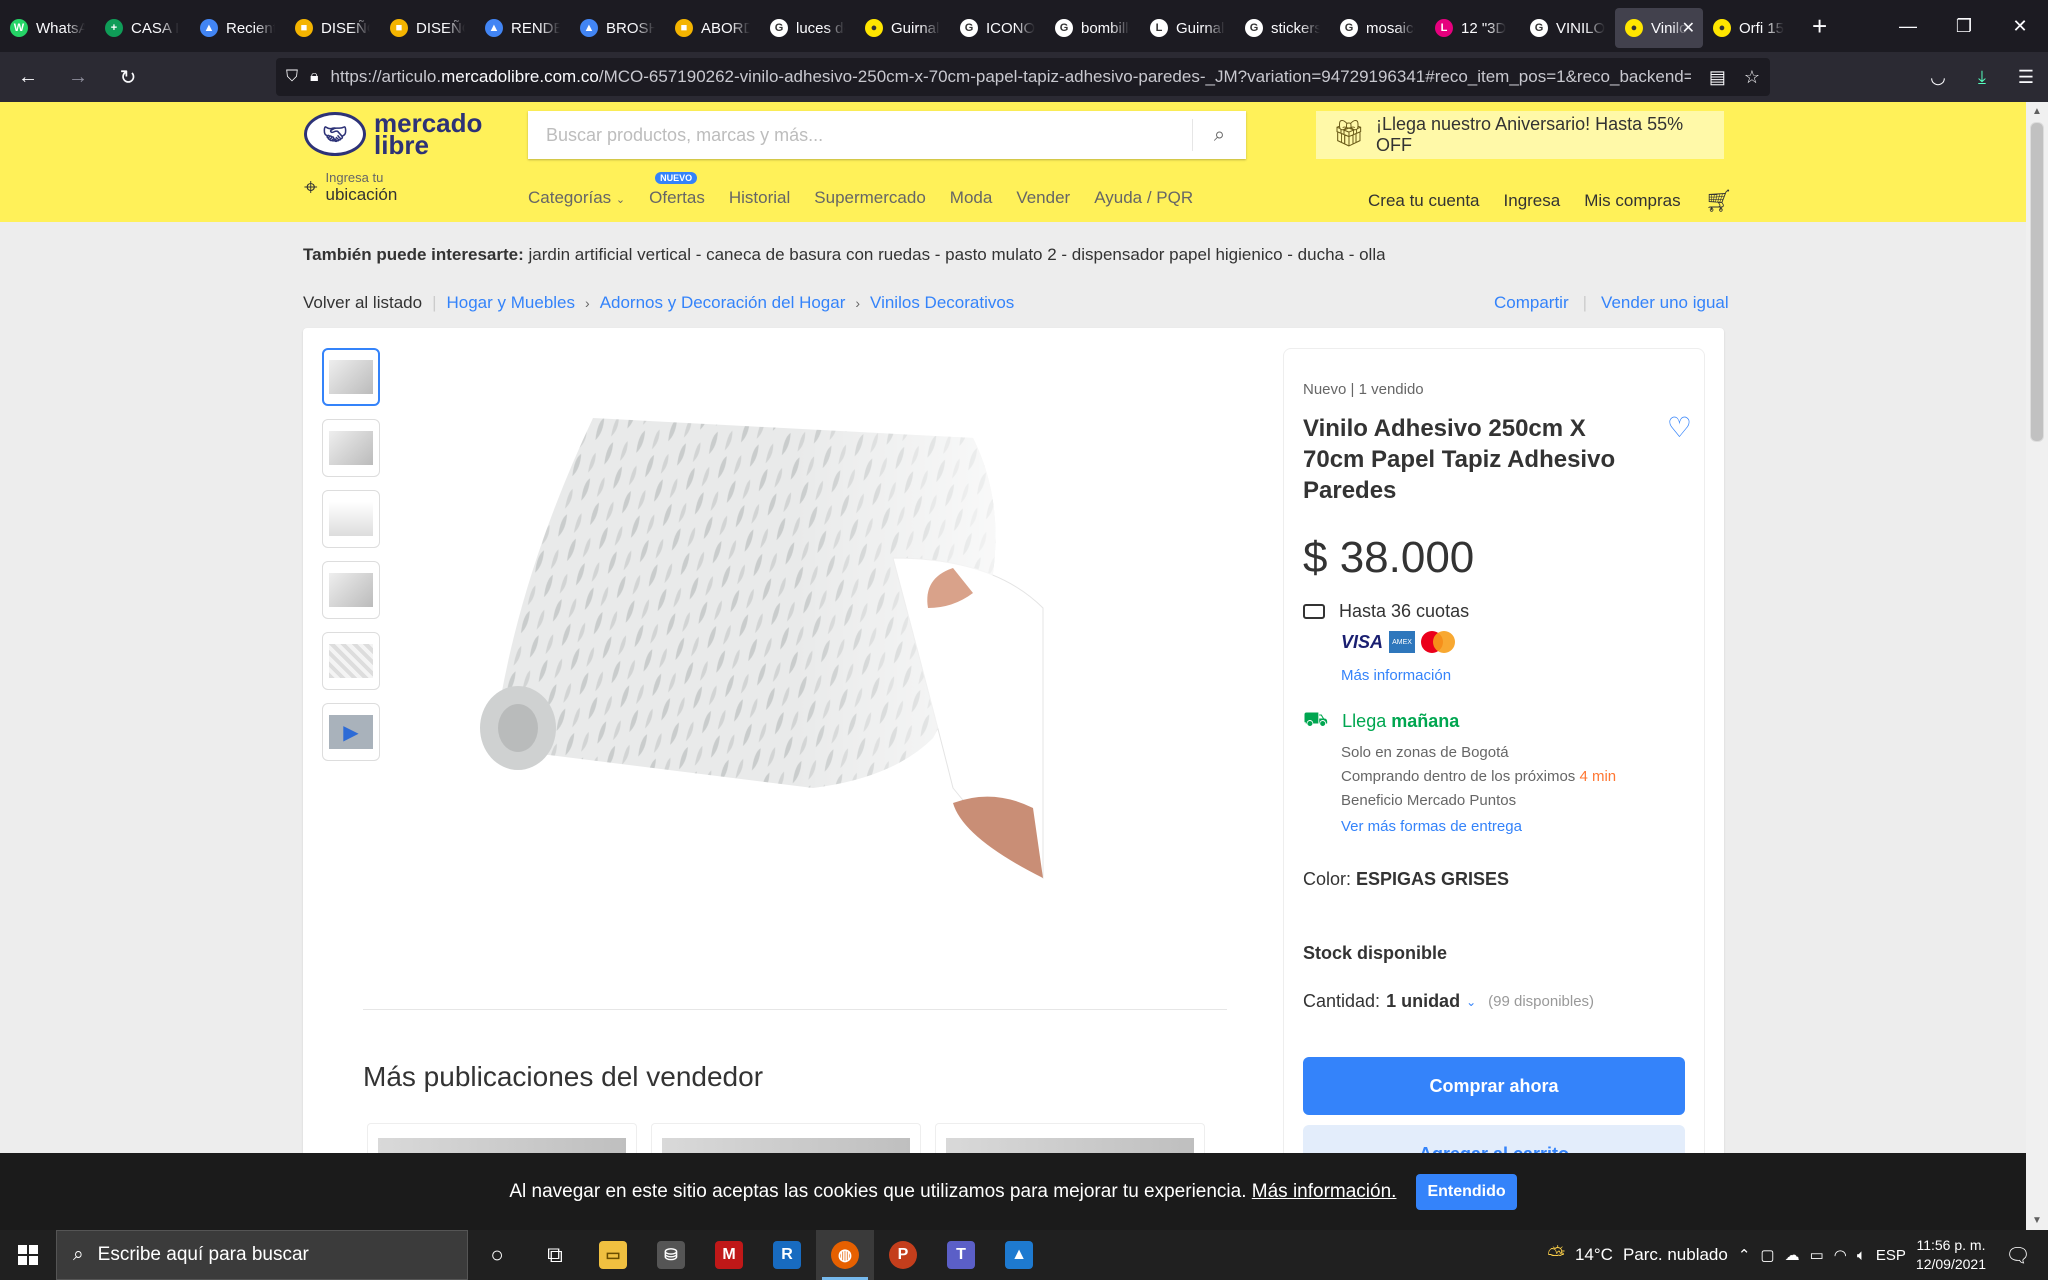  Describe the element at coordinates (142, 28) in the screenshot. I see `browser-tab: + CASA I` at that location.